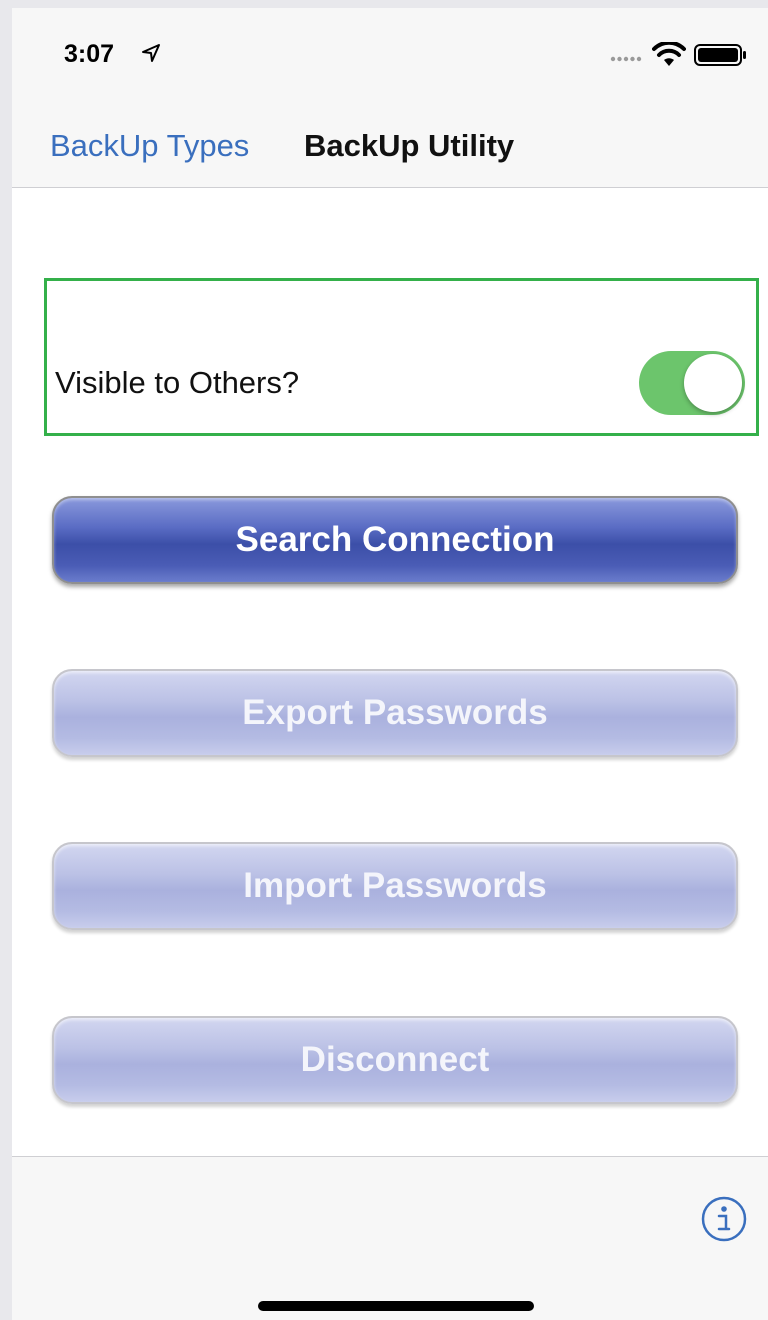 This screenshot has height=1320, width=768. What do you see at coordinates (89, 54) in the screenshot?
I see `status-time: 3:07` at bounding box center [89, 54].